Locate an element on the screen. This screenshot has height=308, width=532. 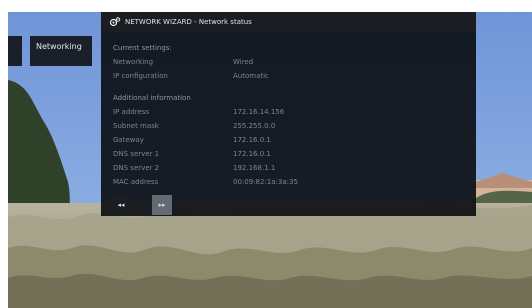
previous-button: ◂◂ is located at coordinates (121, 205).